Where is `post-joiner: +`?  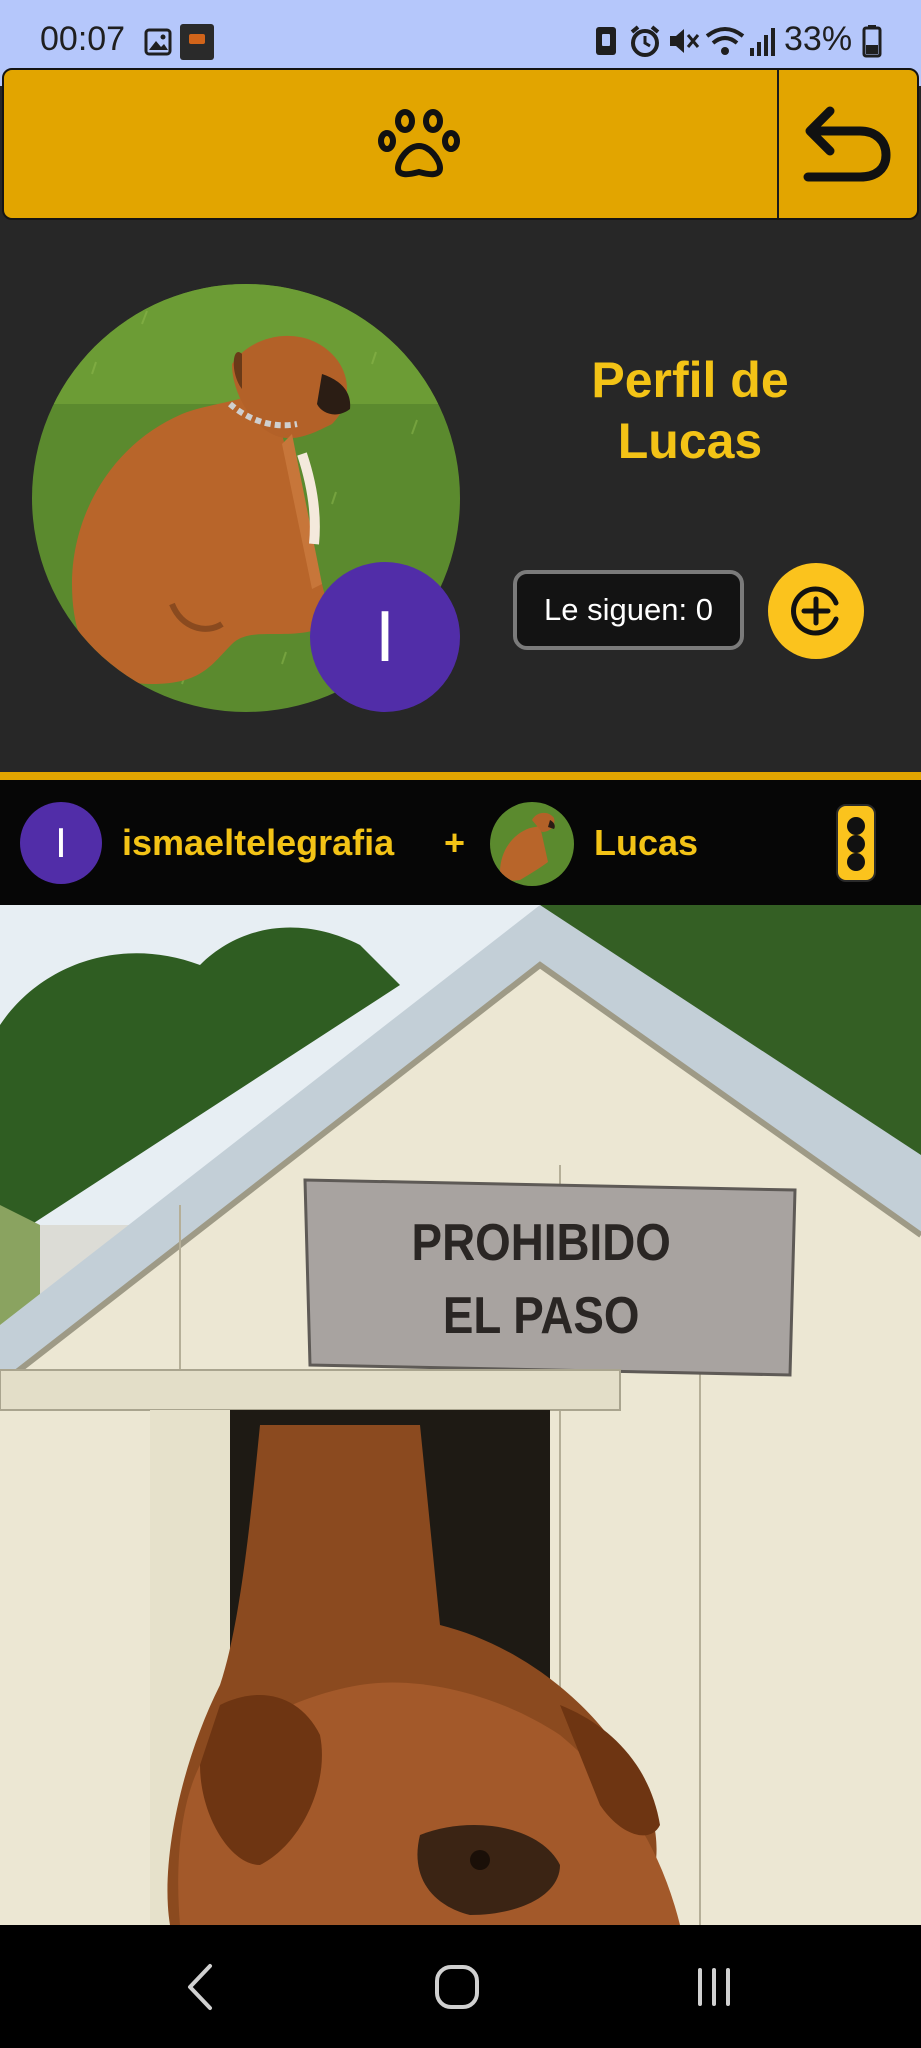 post-joiner: + is located at coordinates (455, 842).